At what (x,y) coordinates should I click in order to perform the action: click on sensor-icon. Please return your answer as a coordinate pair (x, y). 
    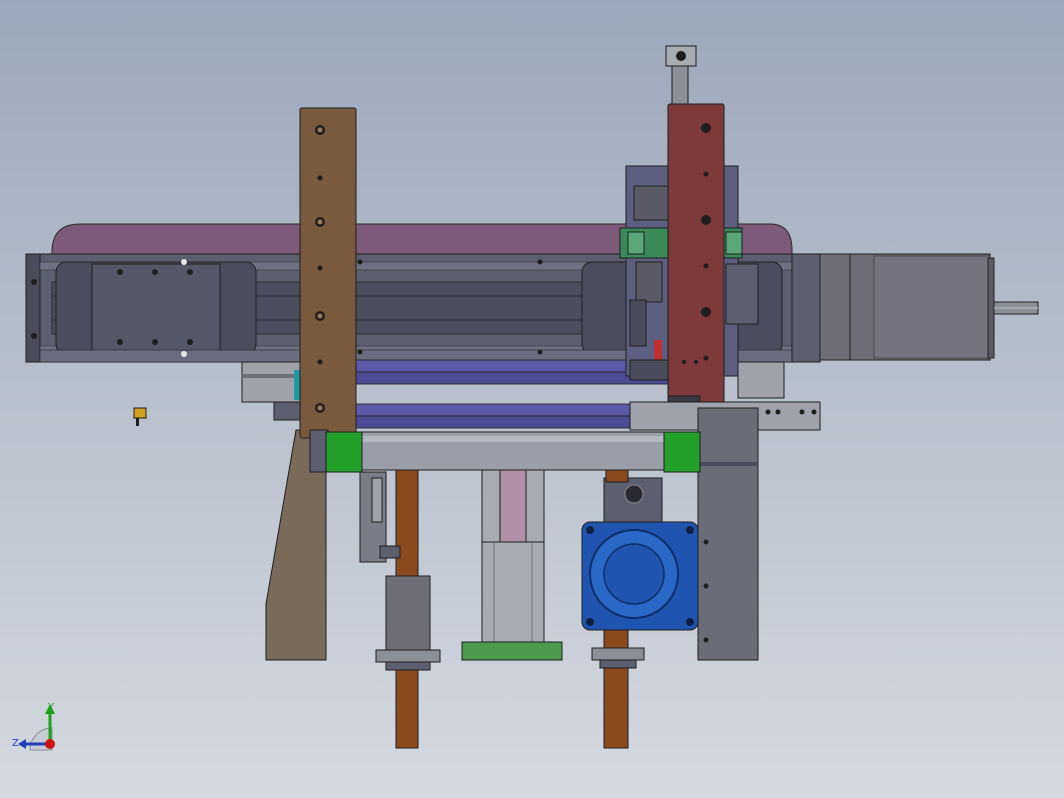
    Looking at the image, I should click on (140, 416).